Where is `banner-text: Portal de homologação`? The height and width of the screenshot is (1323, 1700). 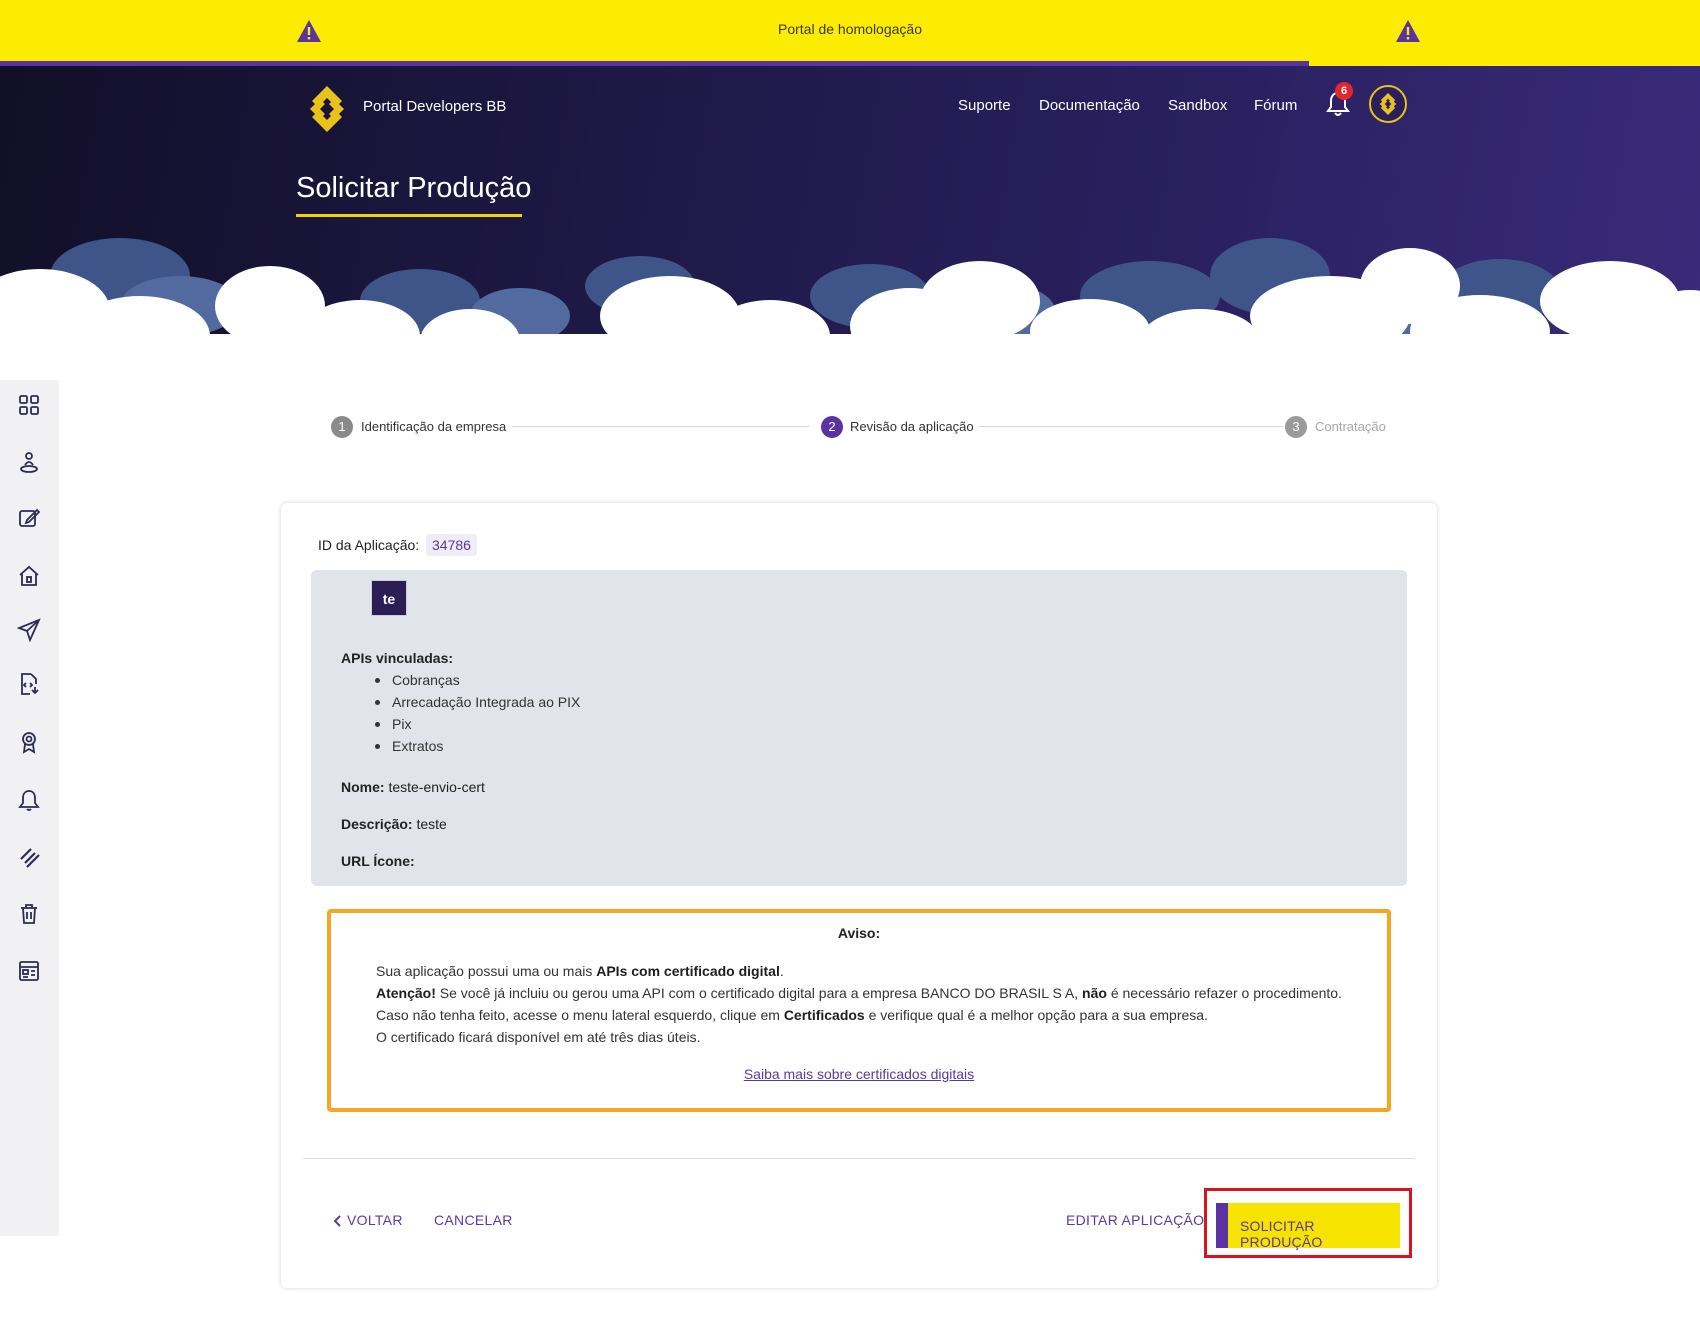
banner-text: Portal de homologação is located at coordinates (850, 29).